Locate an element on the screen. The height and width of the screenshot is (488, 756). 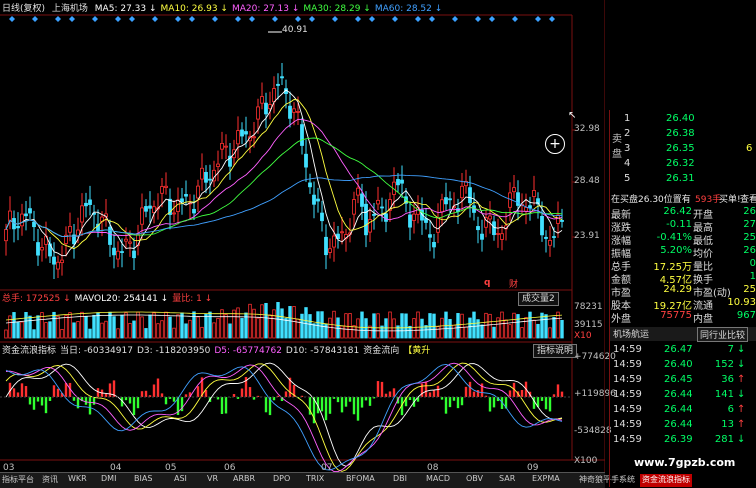
indicator-tab: ASI is located at coordinates (180, 480).